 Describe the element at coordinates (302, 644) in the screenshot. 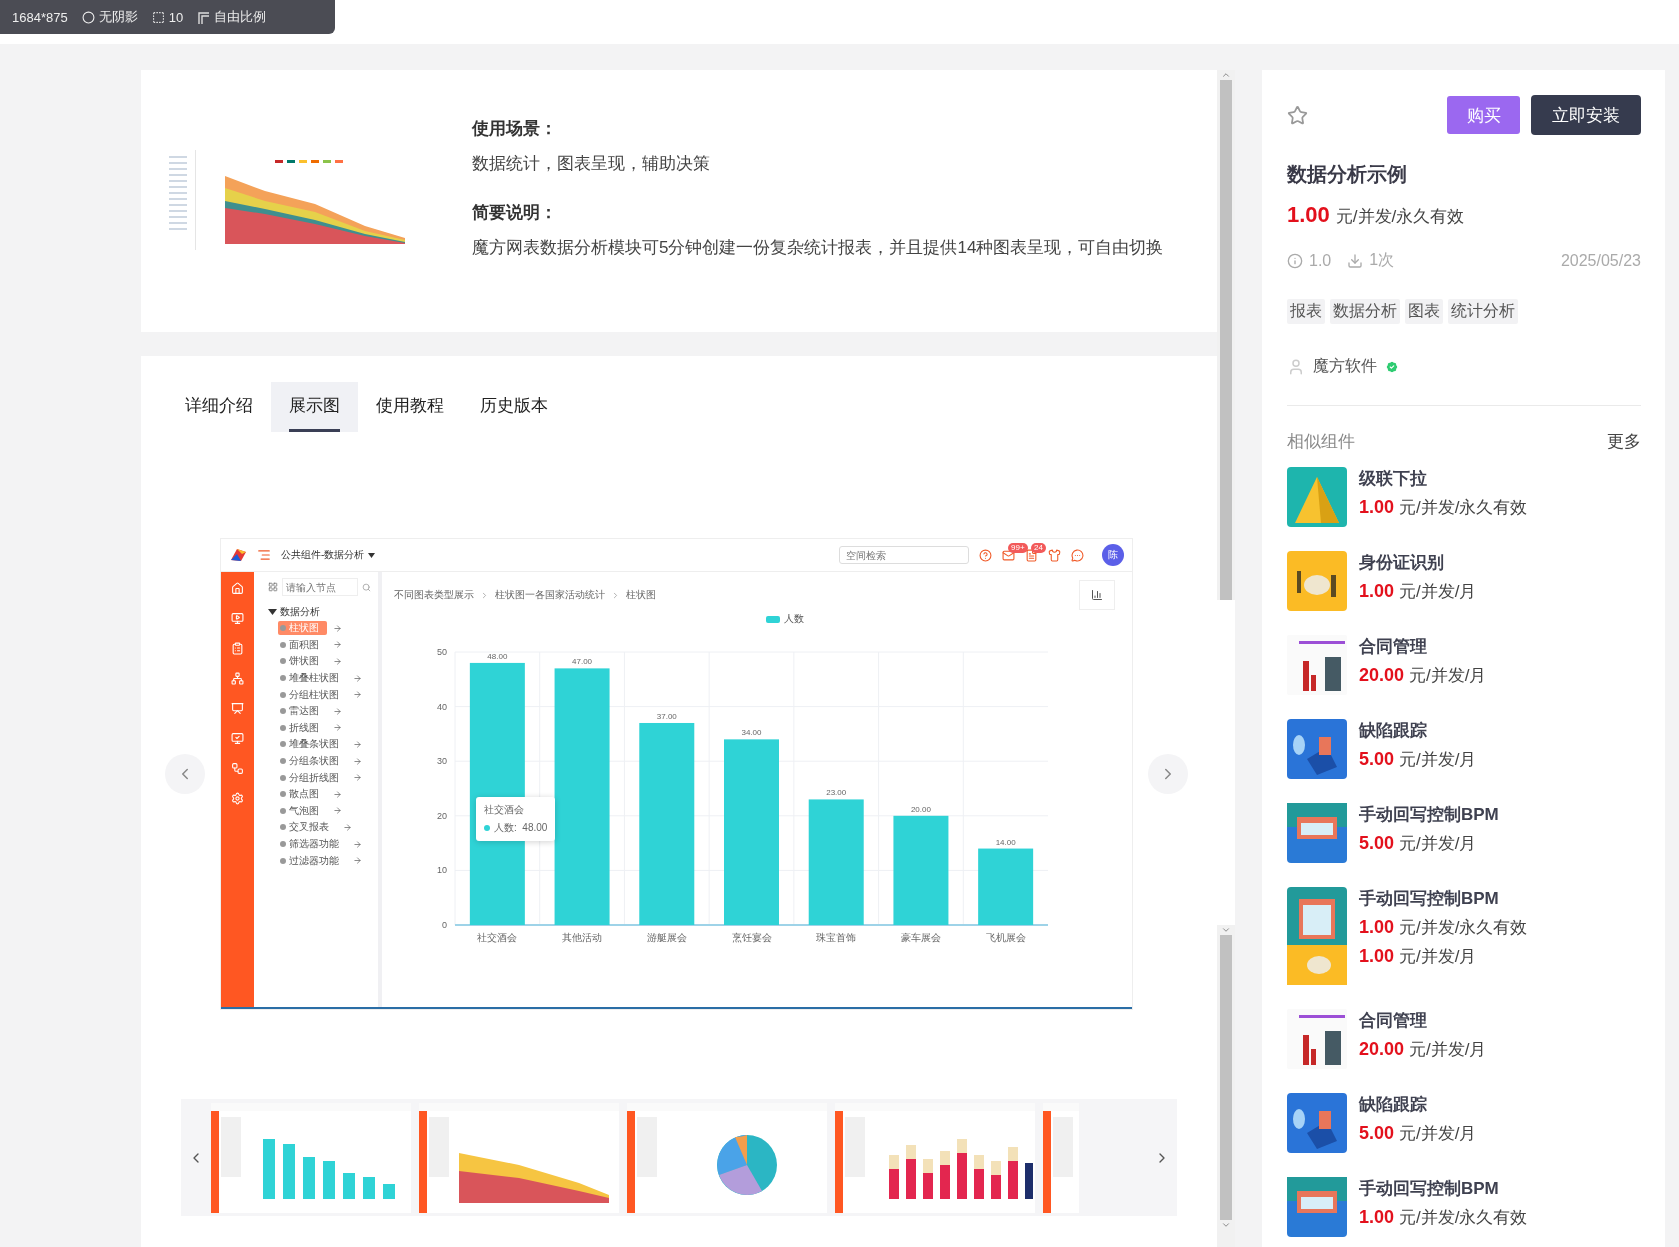

I see `tree-item: 面积图` at that location.